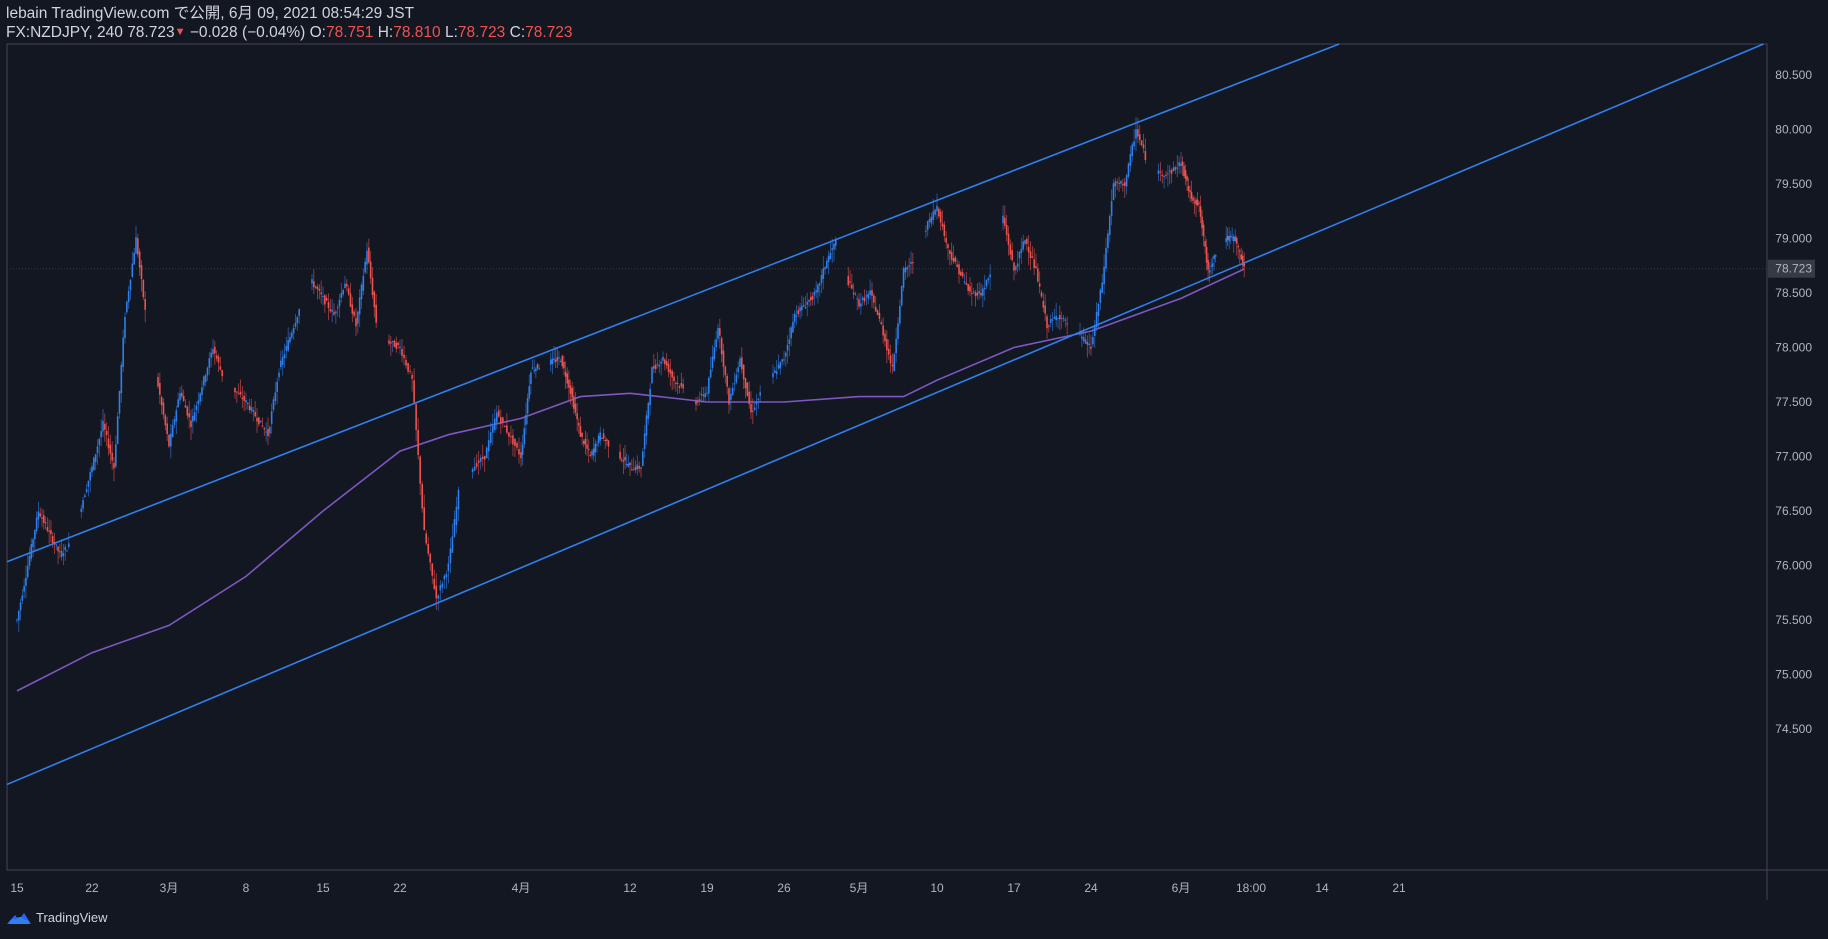  I want to click on time-tick-label: 10, so click(937, 888).